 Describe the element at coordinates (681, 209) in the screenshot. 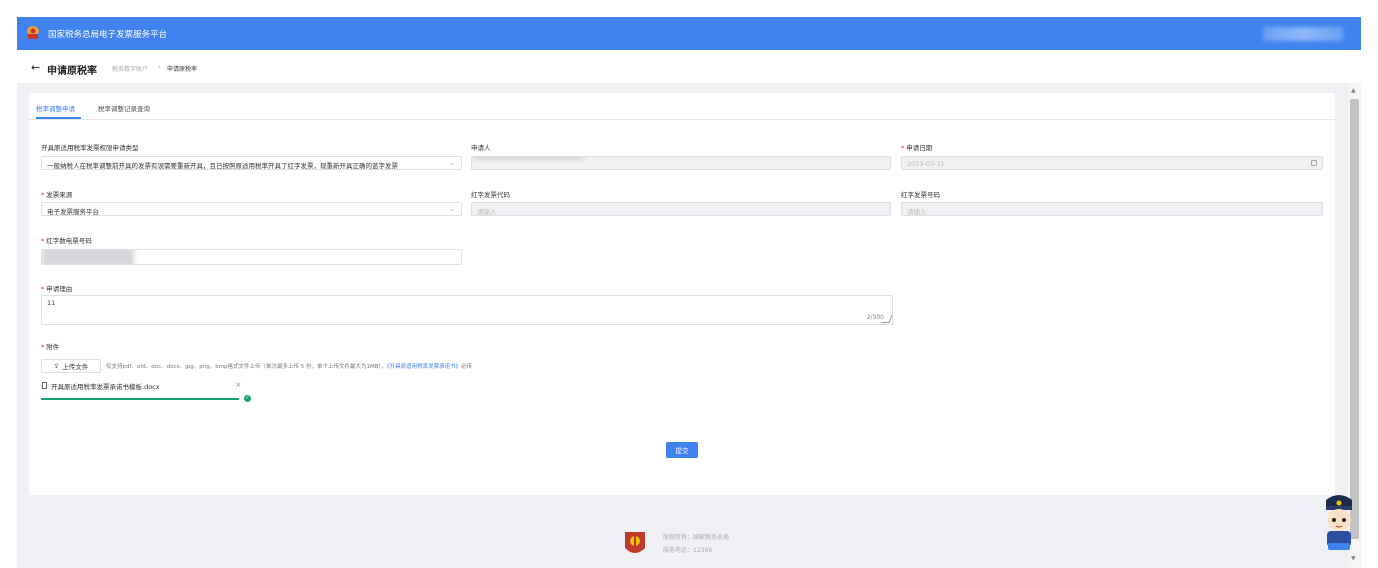

I see `red-invoice-code-input: 请输入` at that location.